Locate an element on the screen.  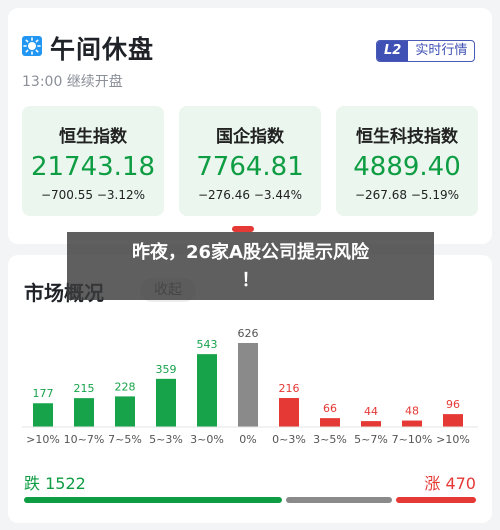
bar-value-label: 44 is located at coordinates (371, 411).